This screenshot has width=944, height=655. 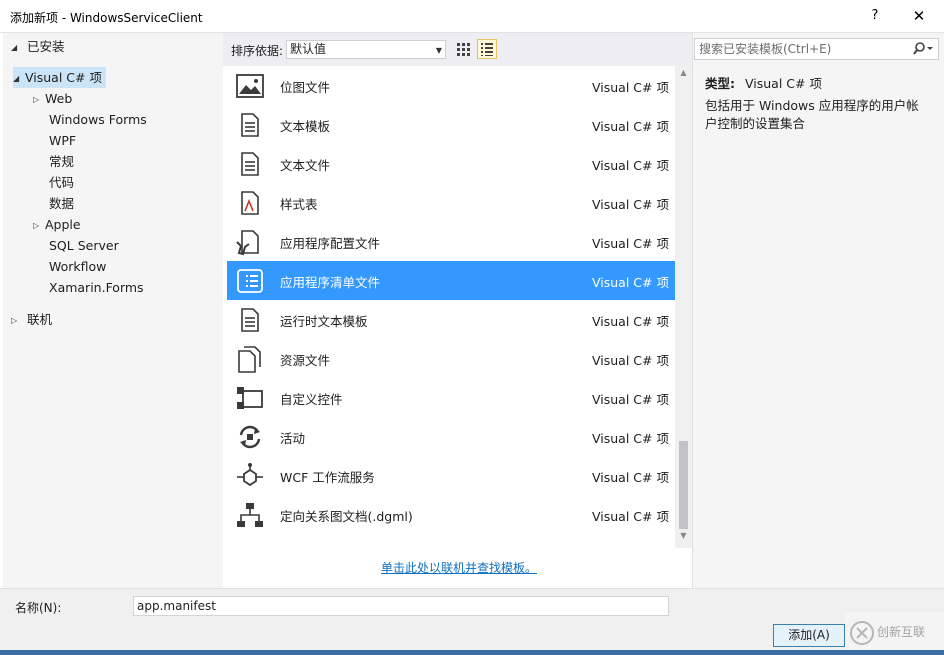 What do you see at coordinates (809, 635) in the screenshot?
I see `add-button: 添加(A)` at bounding box center [809, 635].